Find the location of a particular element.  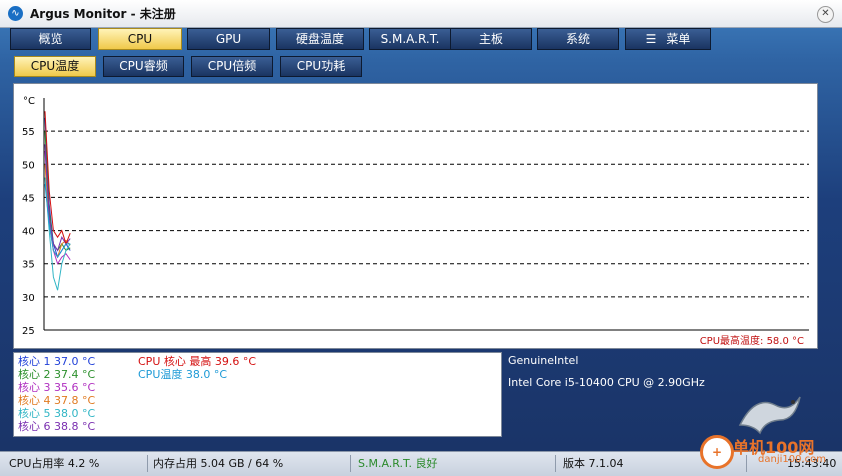

tab-cpu: CPU is located at coordinates (140, 39).